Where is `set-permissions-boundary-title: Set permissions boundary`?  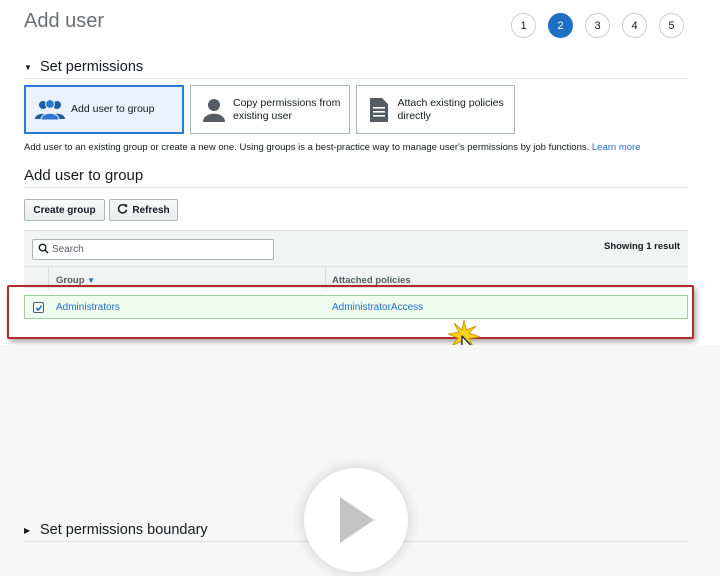 set-permissions-boundary-title: Set permissions boundary is located at coordinates (124, 530).